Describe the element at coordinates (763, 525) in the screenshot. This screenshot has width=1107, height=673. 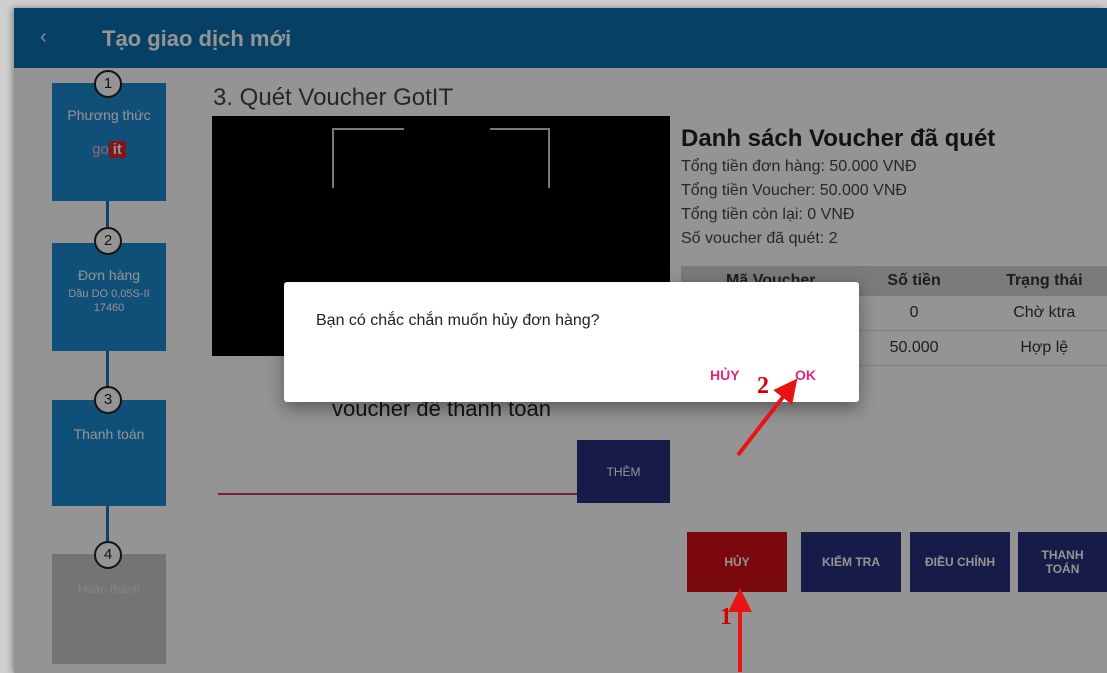
I see `annotation-layer` at that location.